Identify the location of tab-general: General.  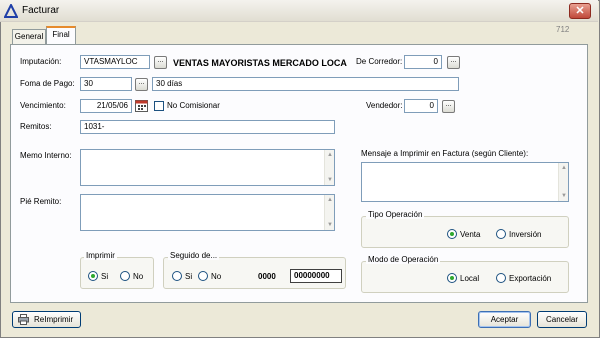
(29, 37).